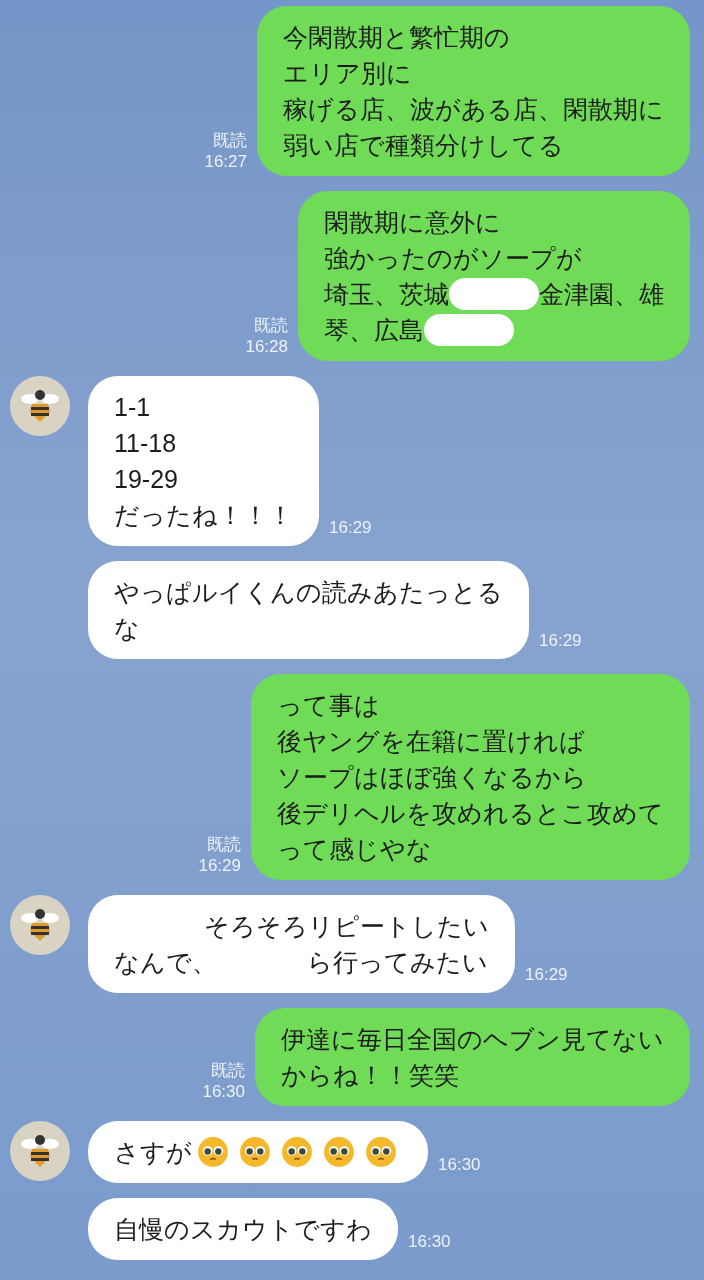 Image resolution: width=704 pixels, height=1280 pixels. I want to click on message-text: 弱い店で種類分けしてる, so click(423, 145).